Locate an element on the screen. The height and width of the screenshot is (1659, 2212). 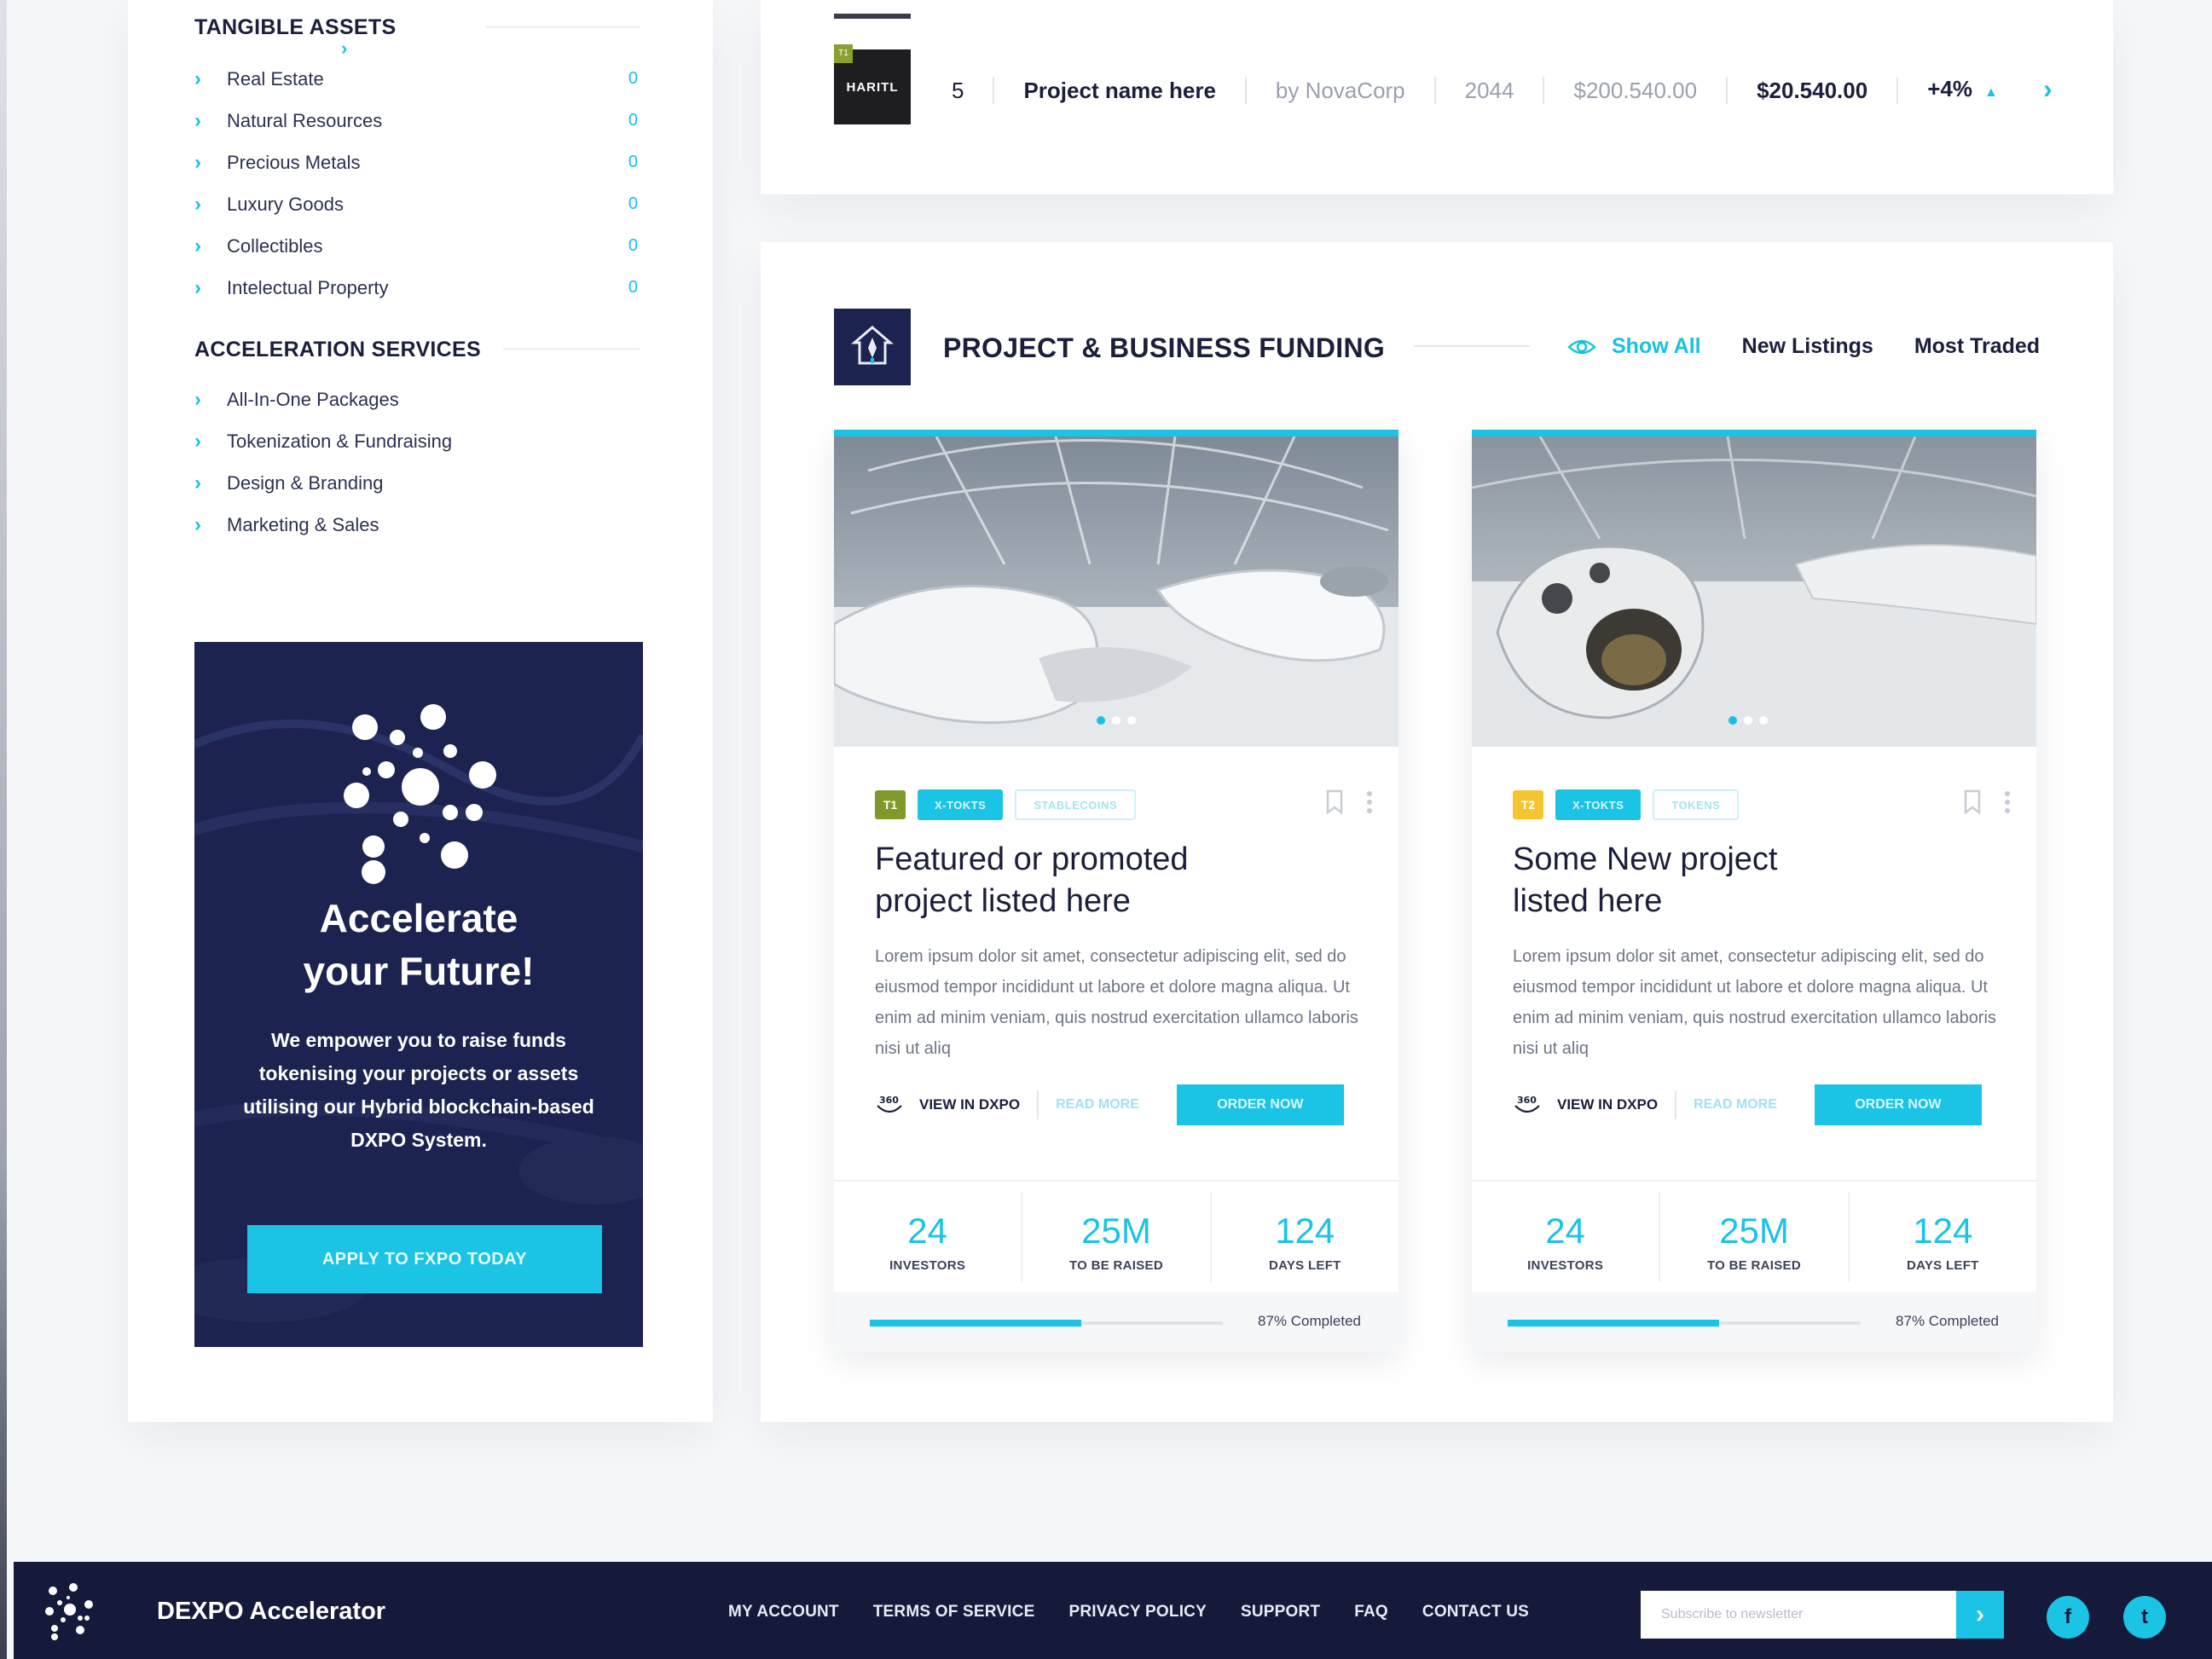
sidebar-item-intellectual-property: › Intelectual Property 0 is located at coordinates (416, 288).